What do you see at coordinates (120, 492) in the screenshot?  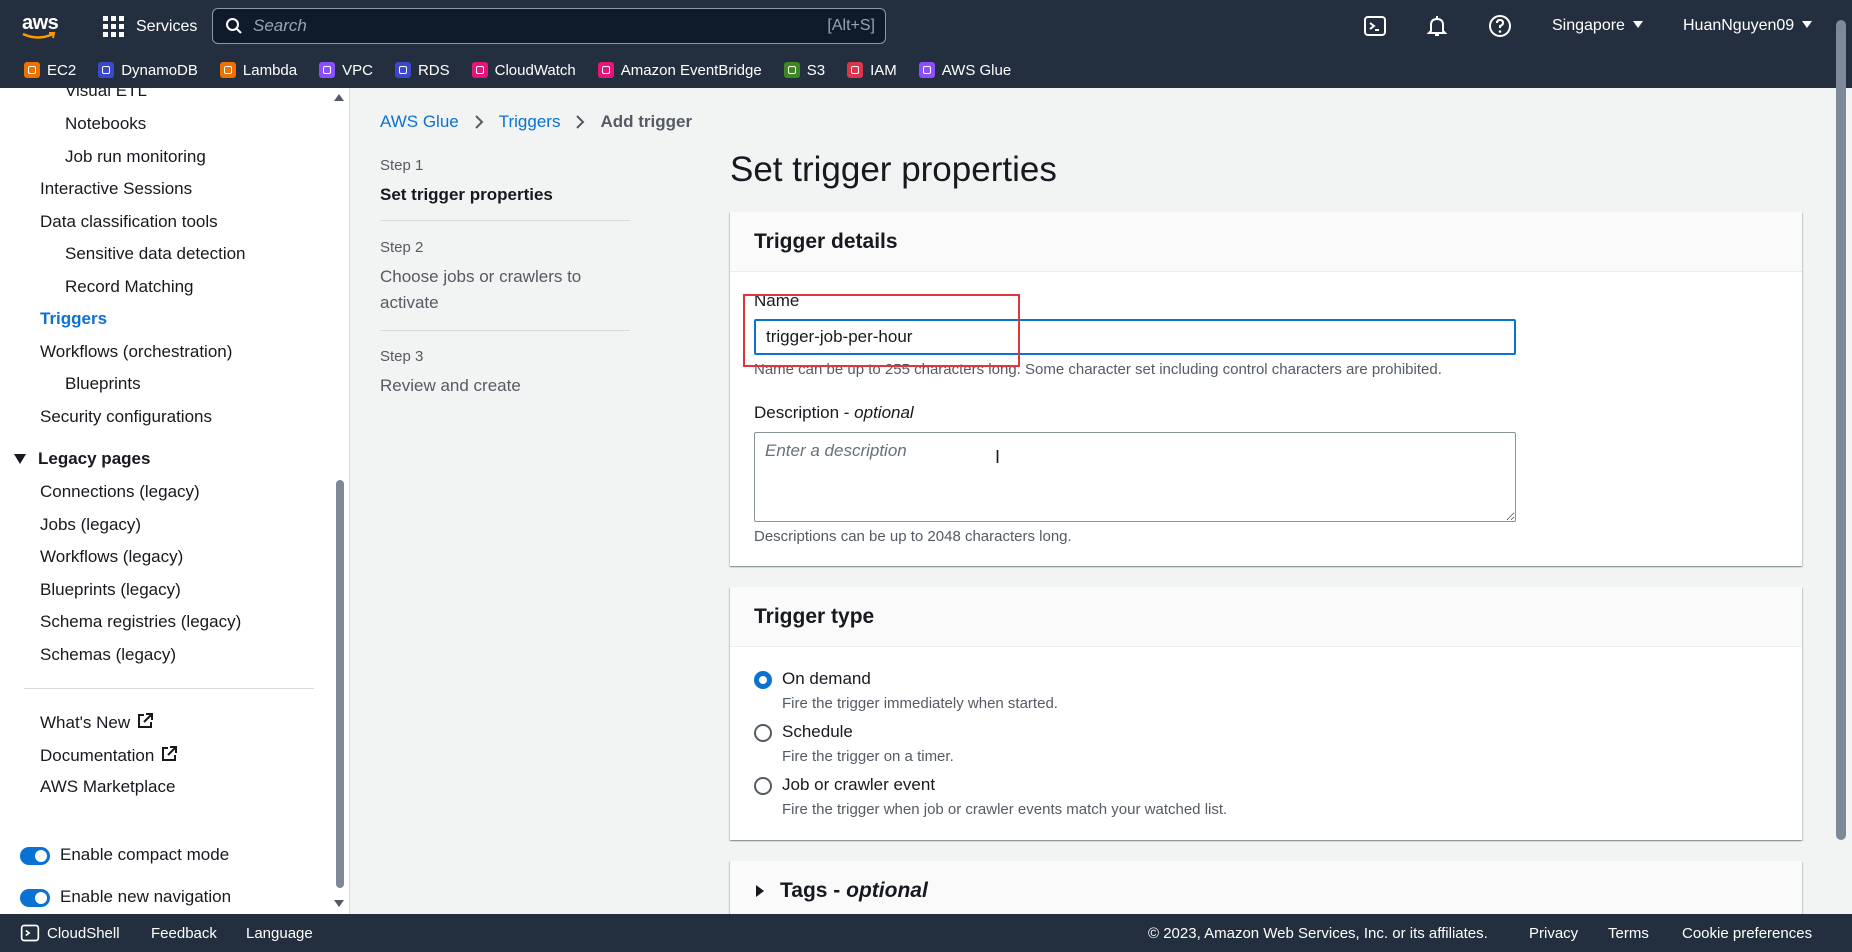 I see `sidebar-item-connections-legacy: Connections (legacy)` at bounding box center [120, 492].